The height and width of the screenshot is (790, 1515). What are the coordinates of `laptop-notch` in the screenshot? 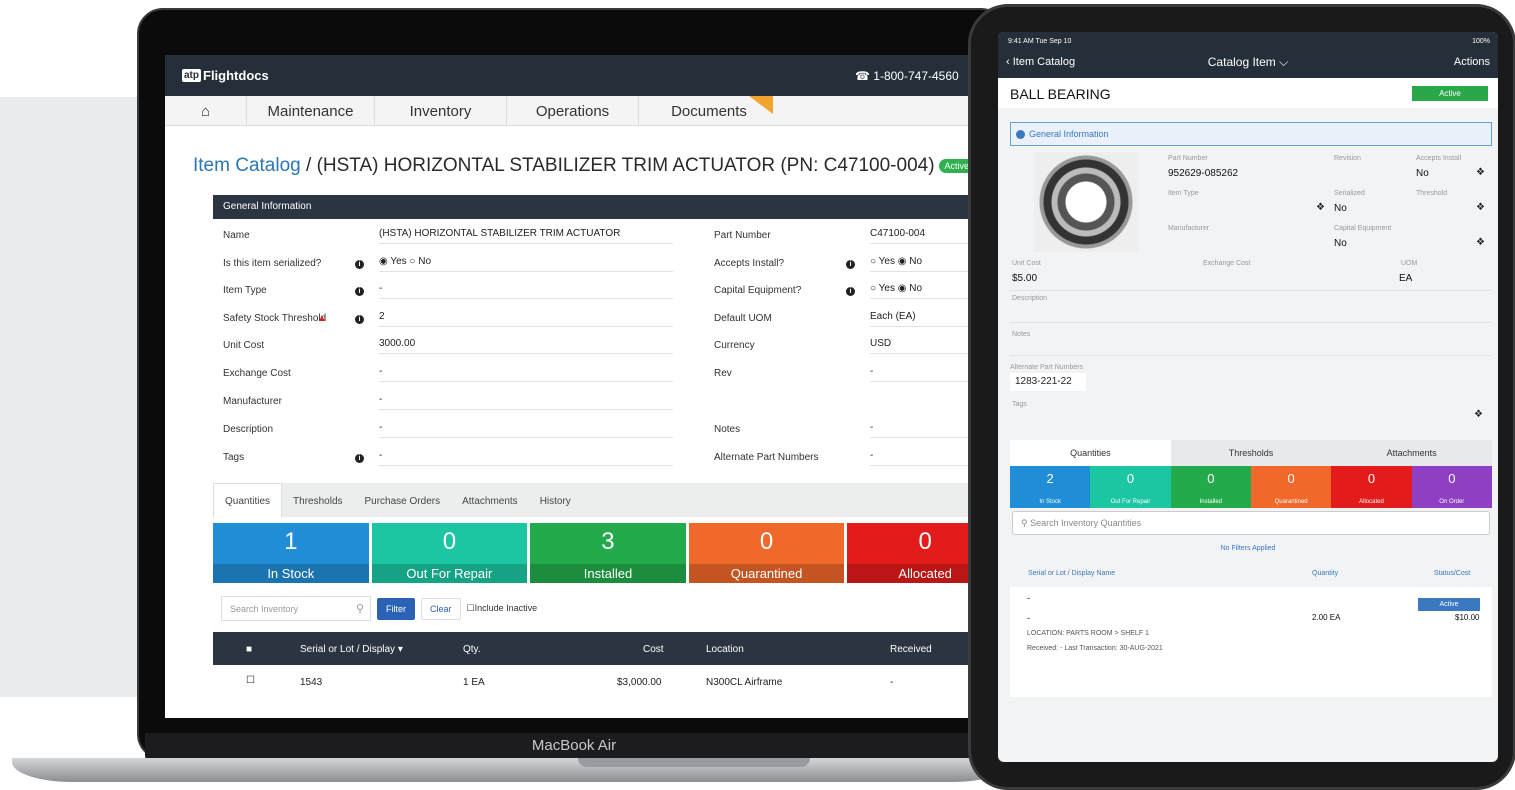 It's located at (694, 762).